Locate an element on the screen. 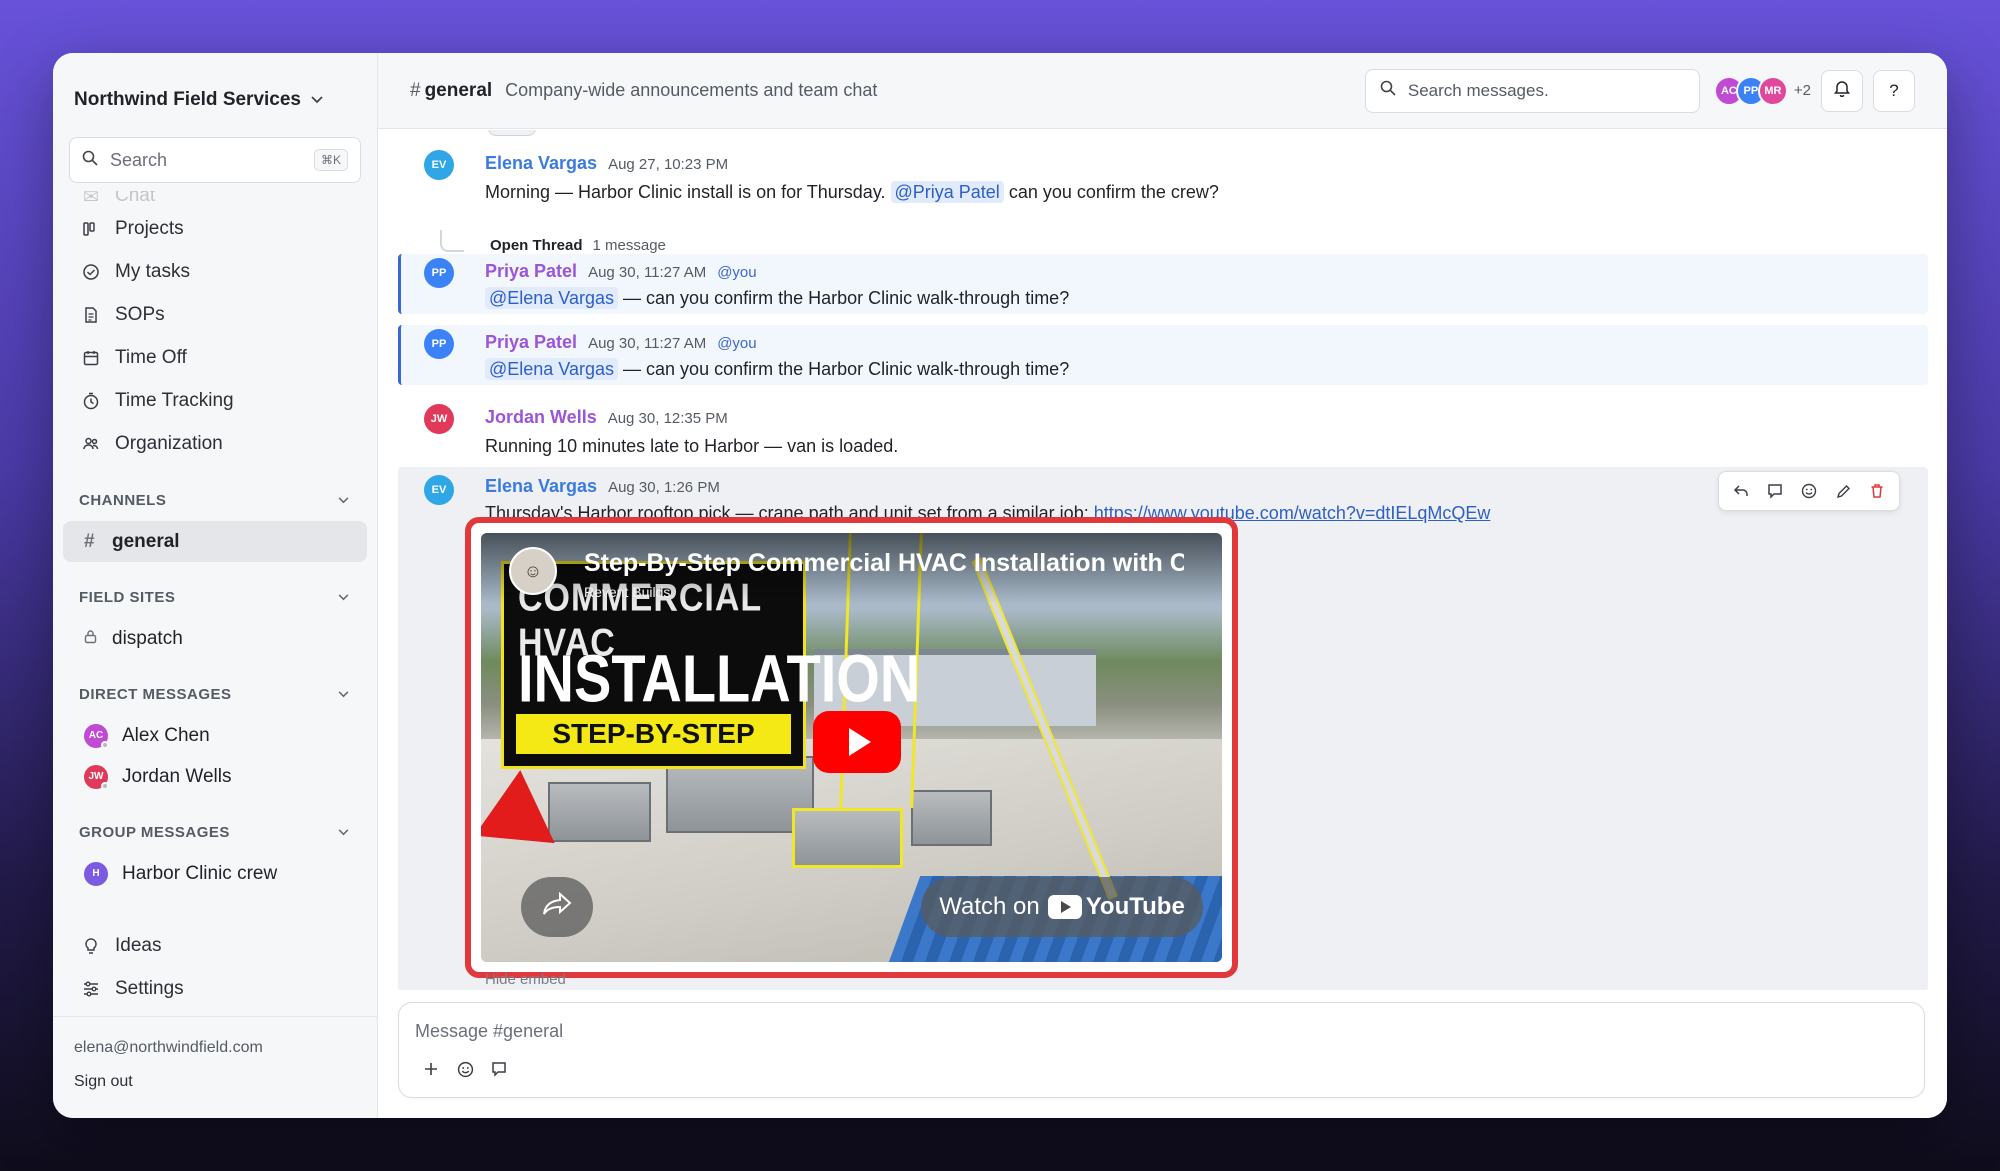 The height and width of the screenshot is (1171, 2000). channel-item-dispatch: dispatch is located at coordinates (215, 638).